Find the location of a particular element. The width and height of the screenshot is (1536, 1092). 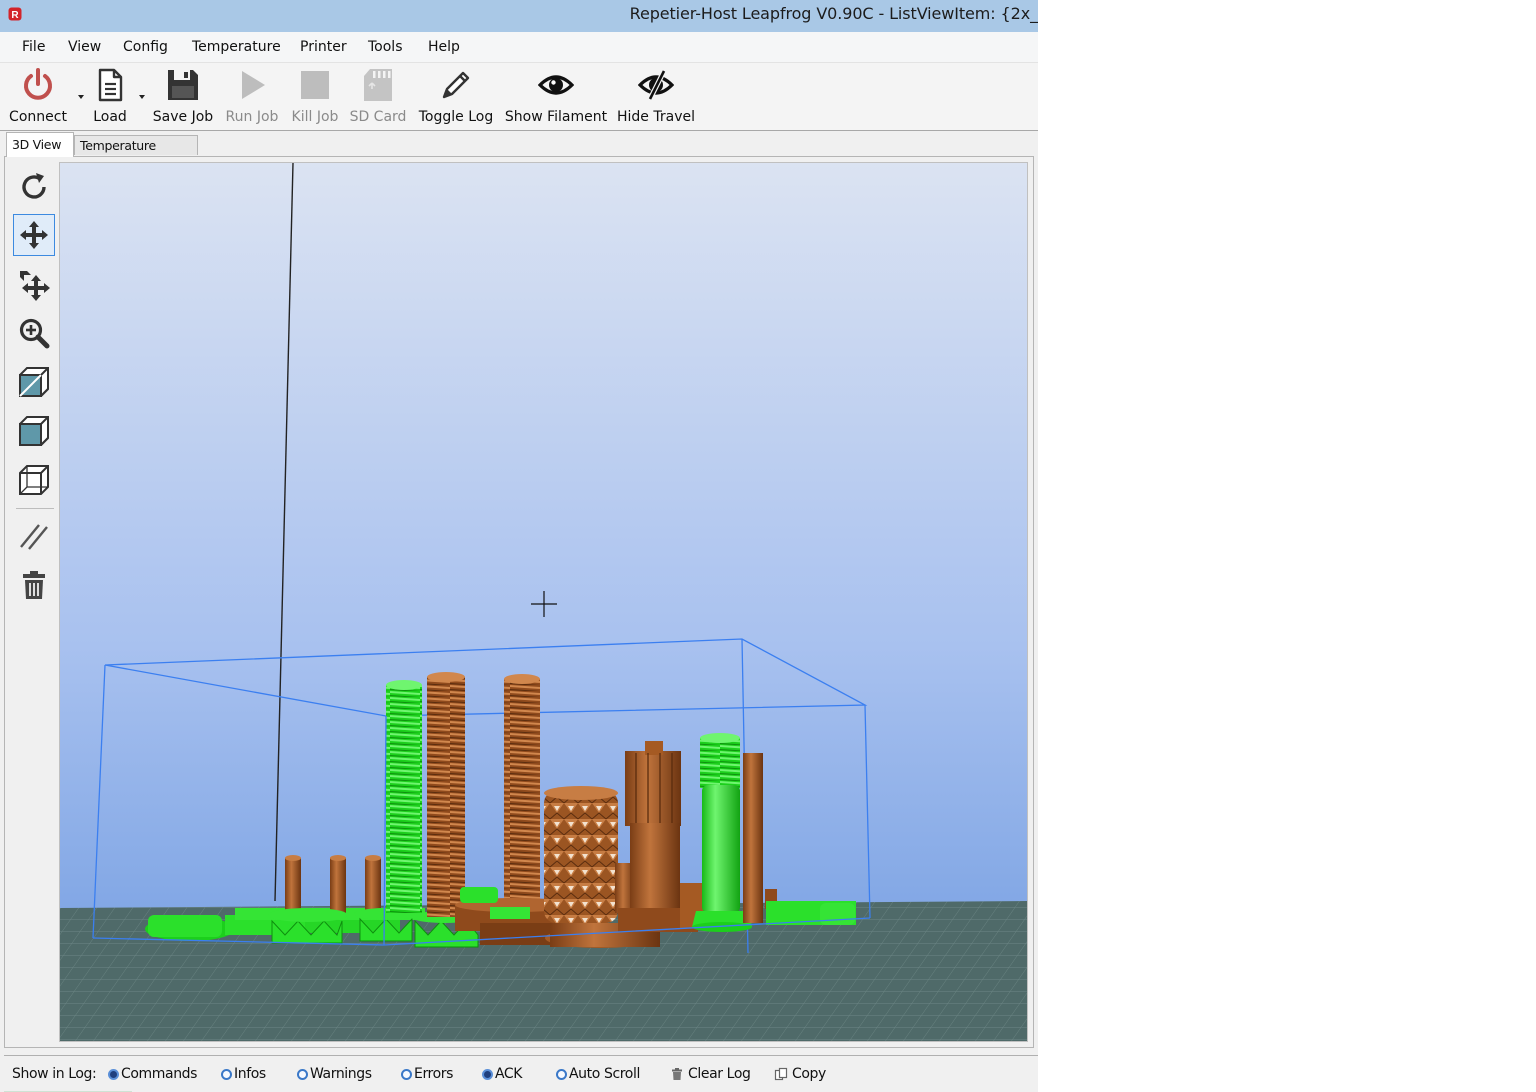

stop-icon is located at coordinates (315, 85).